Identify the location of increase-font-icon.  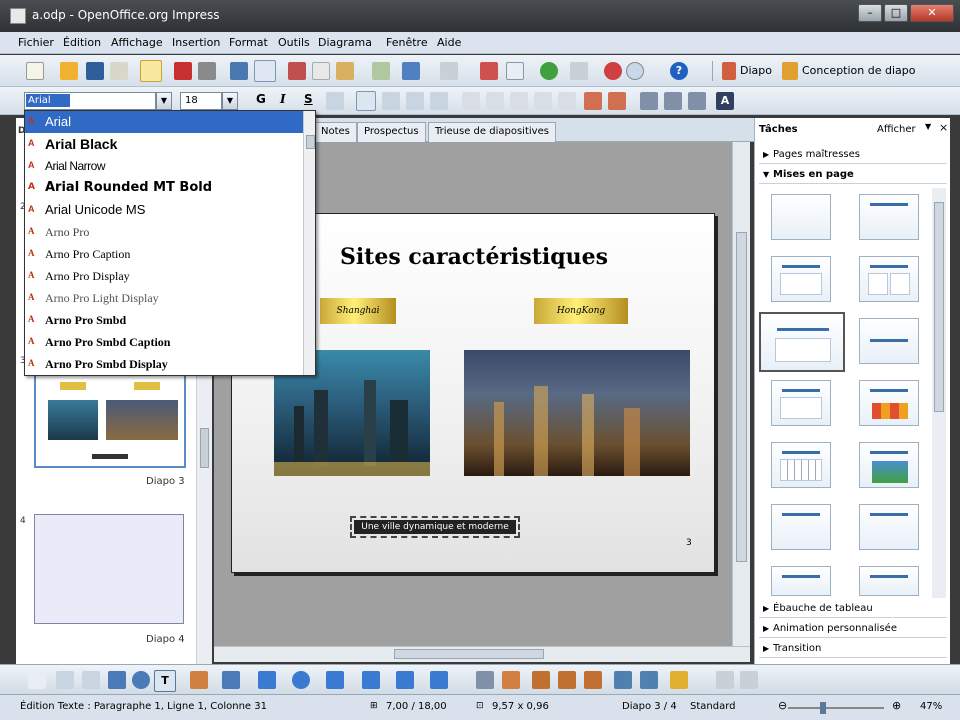
(593, 101).